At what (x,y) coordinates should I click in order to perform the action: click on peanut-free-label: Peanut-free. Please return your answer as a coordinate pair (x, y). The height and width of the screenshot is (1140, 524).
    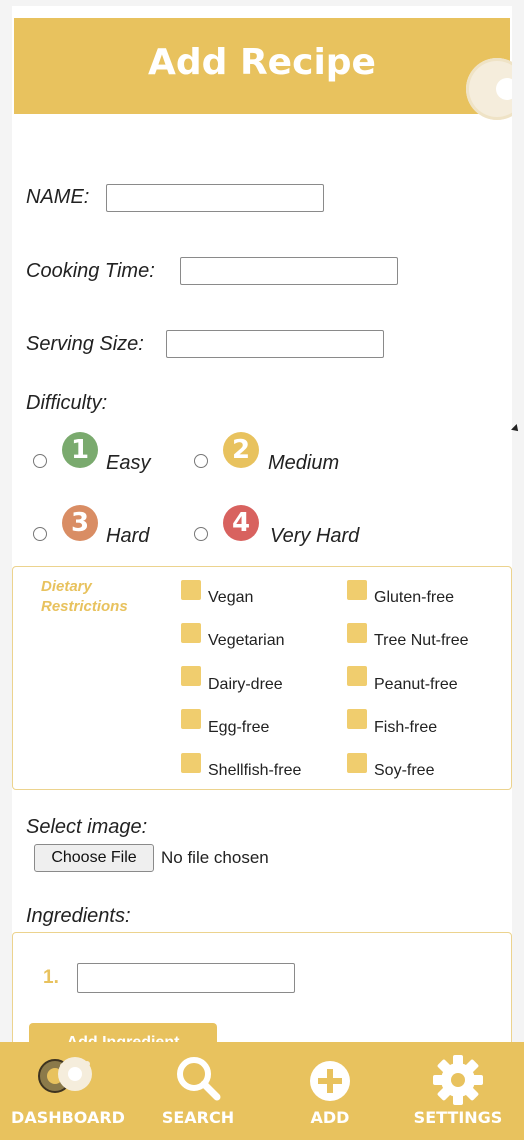
    Looking at the image, I should click on (416, 684).